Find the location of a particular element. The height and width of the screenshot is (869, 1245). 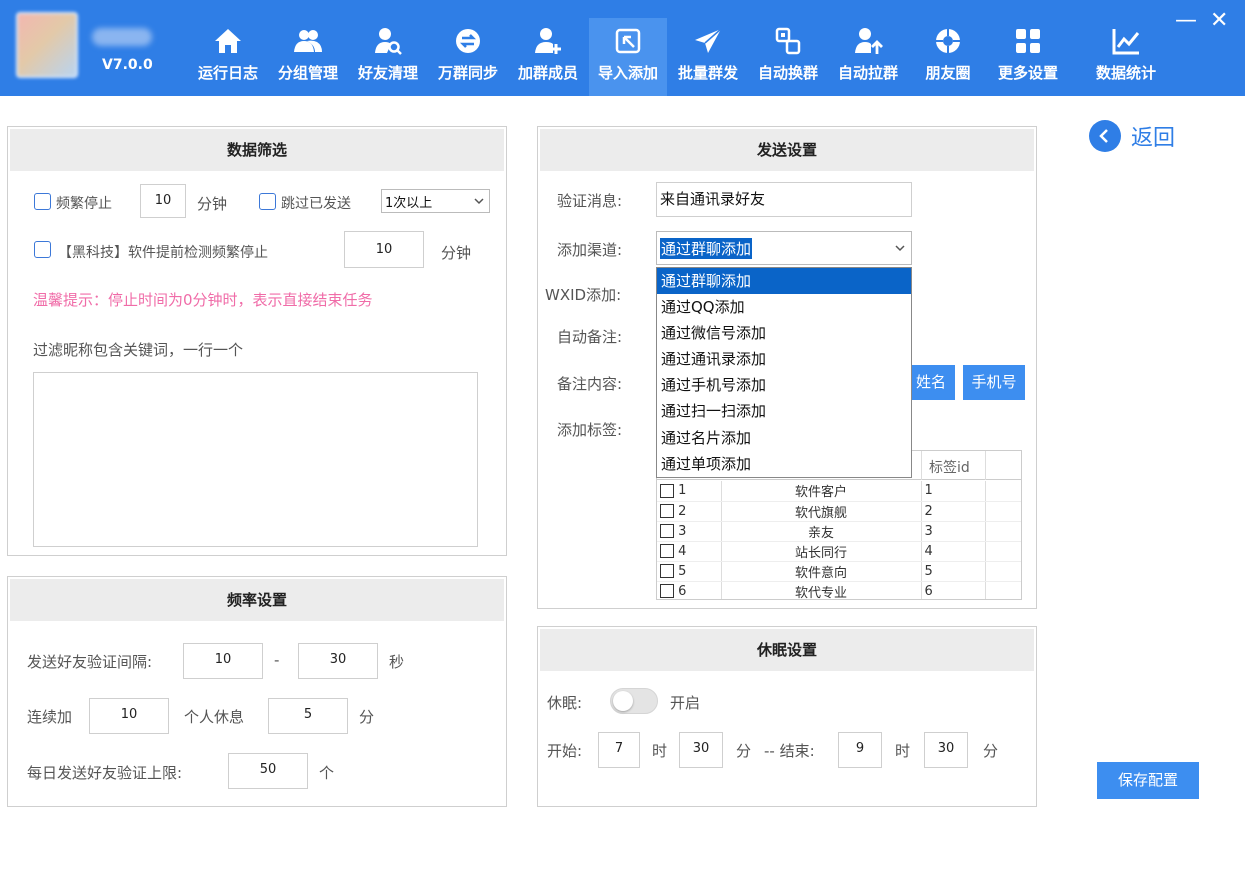

table-row: 4 站长同行 4 is located at coordinates (839, 551).